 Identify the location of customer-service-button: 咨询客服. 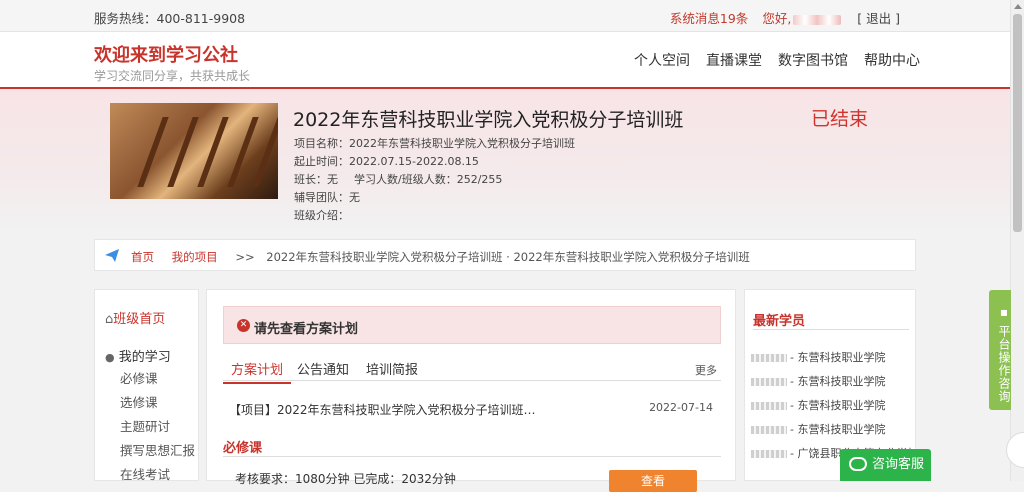
(885, 465).